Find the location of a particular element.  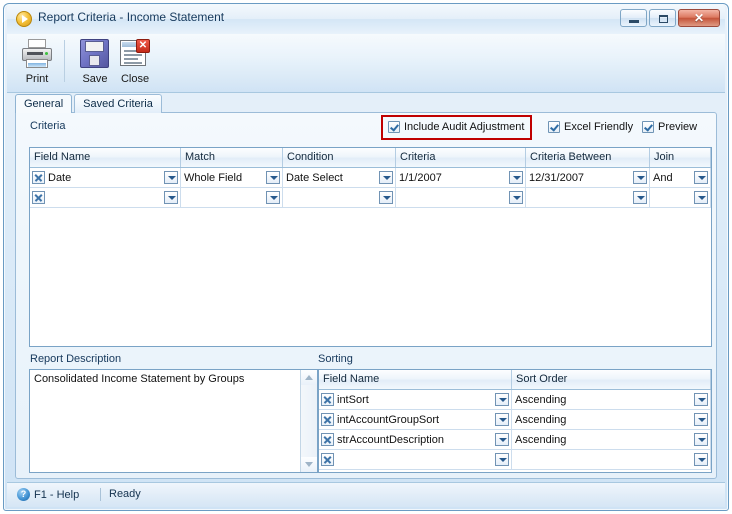

cell-sort-field-name: intAccountGroupSort is located at coordinates (415, 419).